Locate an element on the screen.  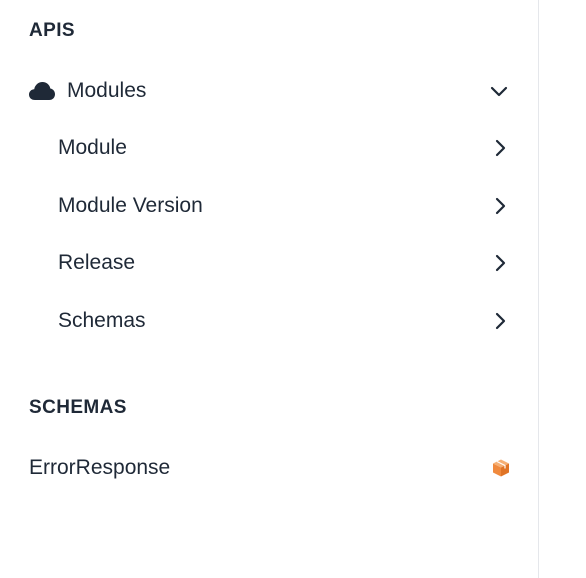
section-title-apis: APIS is located at coordinates (52, 30).